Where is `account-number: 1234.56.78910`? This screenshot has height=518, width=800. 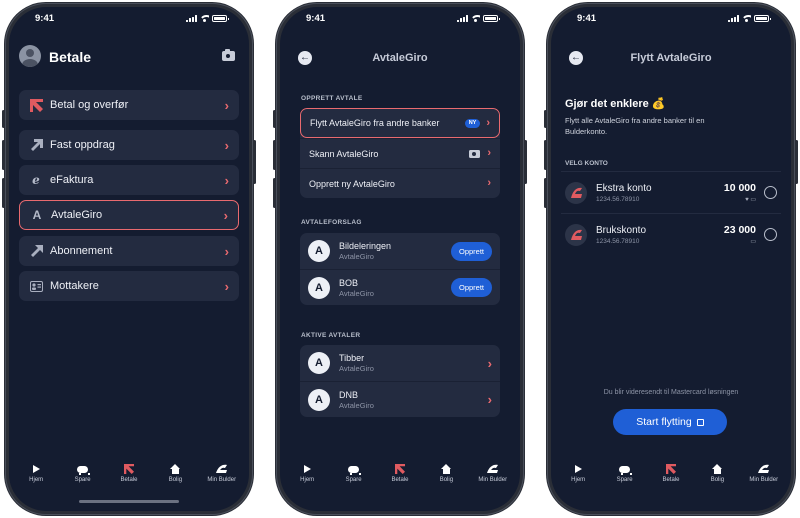 account-number: 1234.56.78910 is located at coordinates (618, 199).